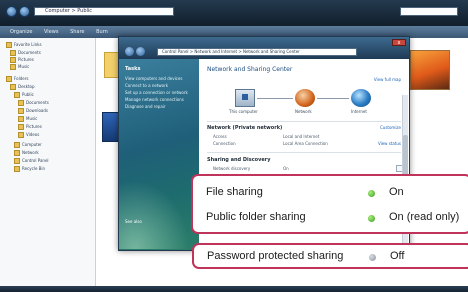  Describe the element at coordinates (224, 143) in the screenshot. I see `connection-label: Connection` at that location.